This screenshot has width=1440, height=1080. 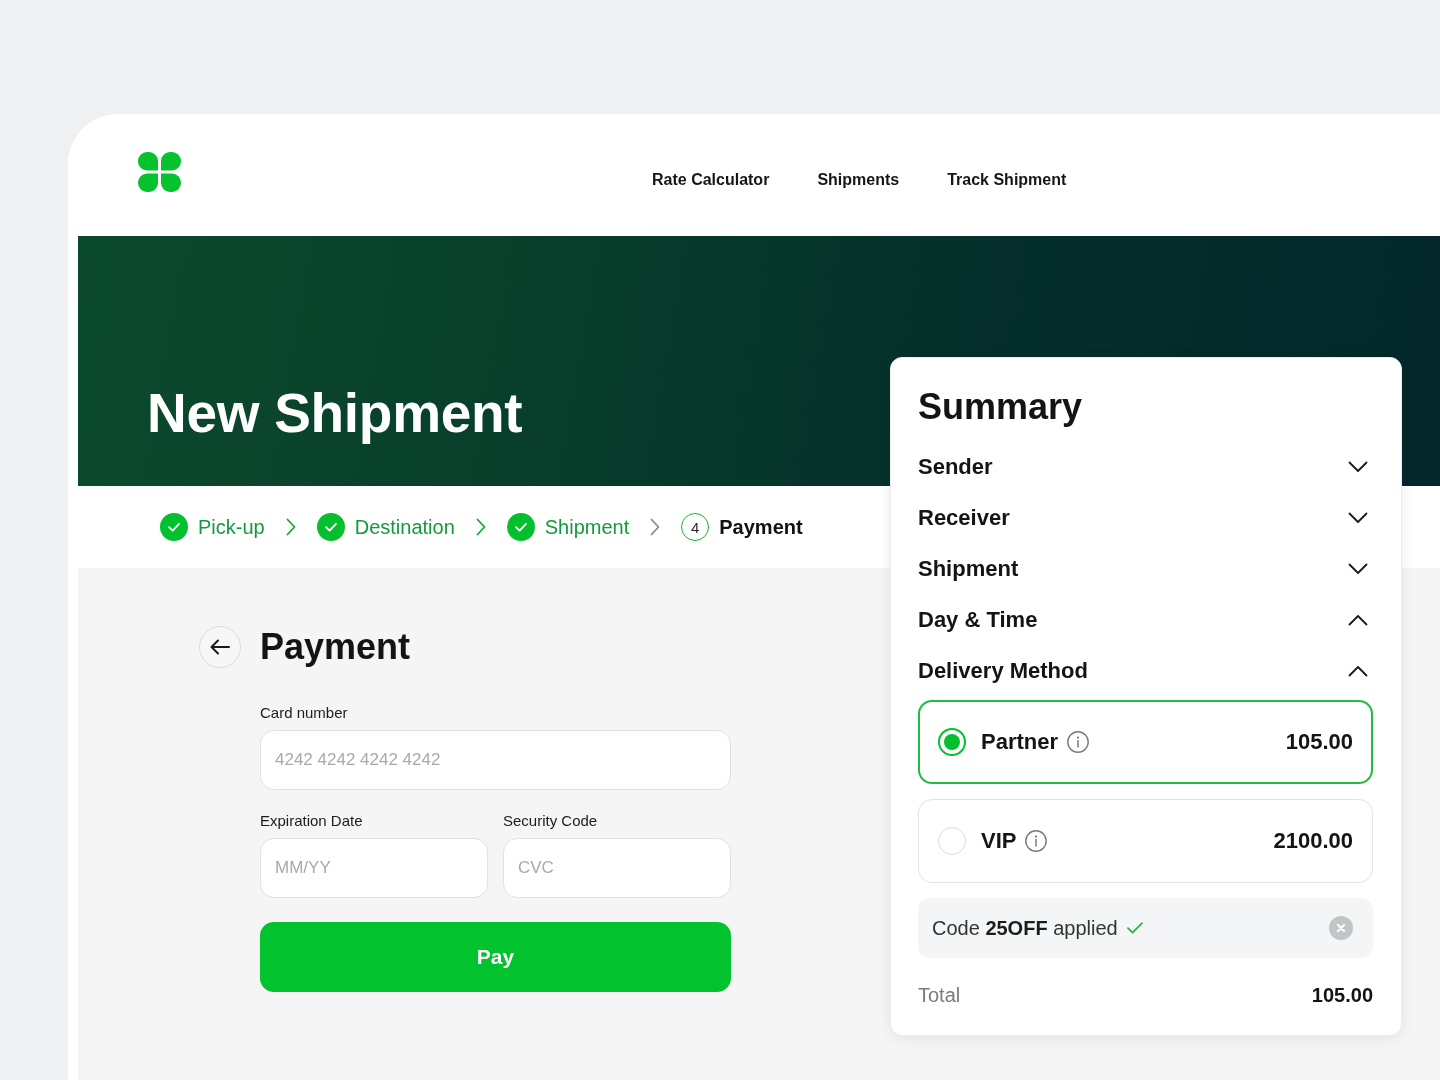 What do you see at coordinates (1001, 407) in the screenshot?
I see `summary-title: Summary` at bounding box center [1001, 407].